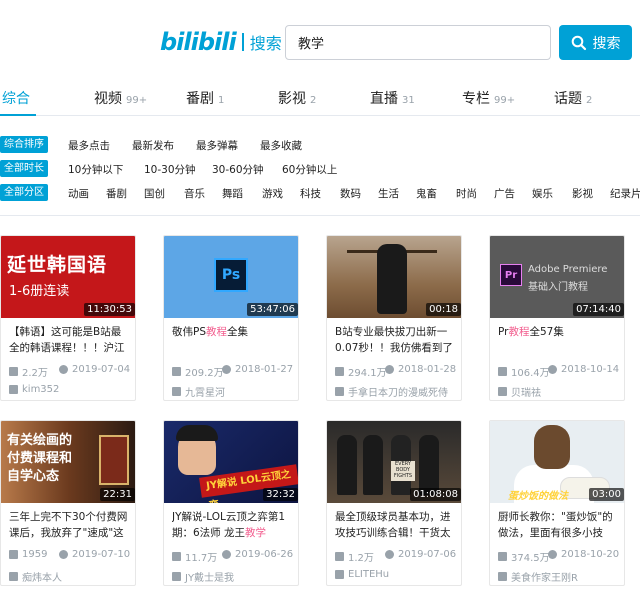 This screenshot has width=640, height=590. What do you see at coordinates (281, 145) in the screenshot?
I see `filter-option: 最多收藏` at bounding box center [281, 145].